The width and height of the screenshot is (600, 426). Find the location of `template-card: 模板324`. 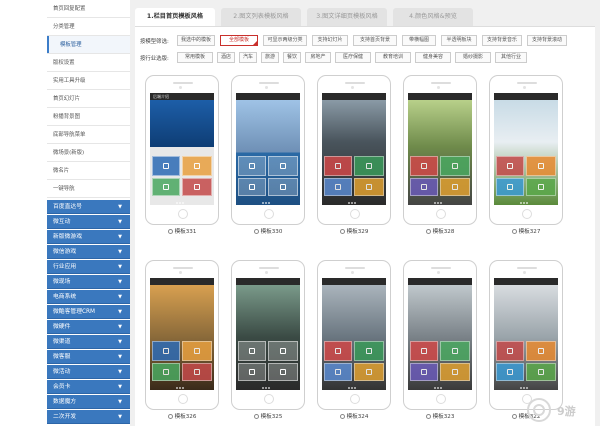

template-card: 模板324 is located at coordinates (354, 341).